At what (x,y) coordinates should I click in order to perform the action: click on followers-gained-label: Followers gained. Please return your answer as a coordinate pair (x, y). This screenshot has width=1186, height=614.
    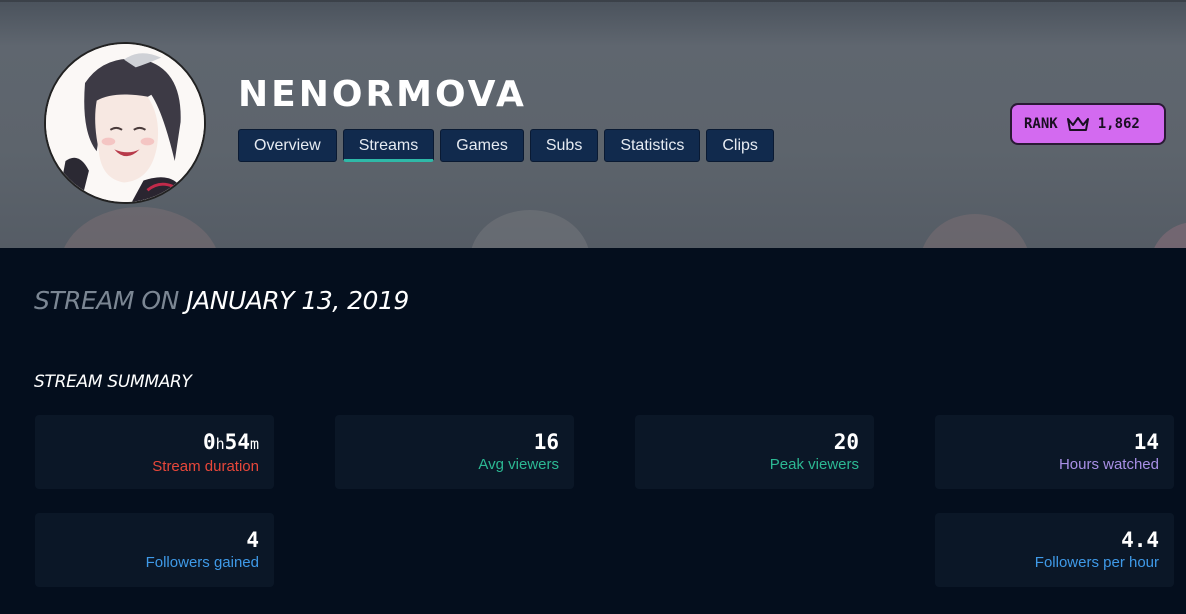
    Looking at the image, I should click on (202, 562).